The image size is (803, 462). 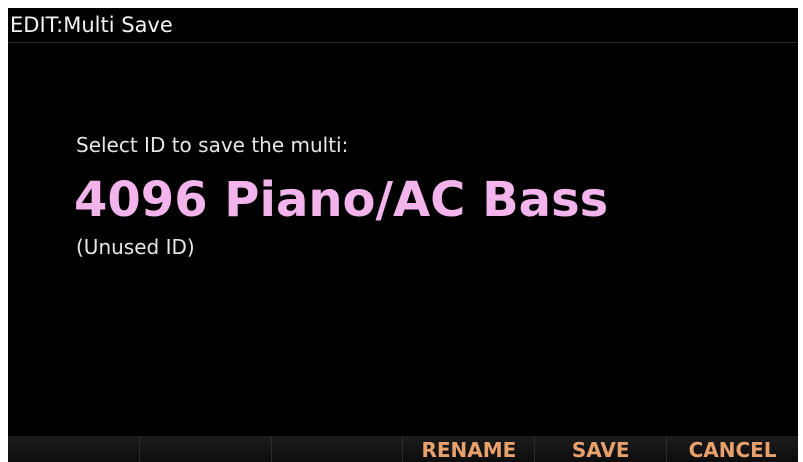 What do you see at coordinates (341, 200) in the screenshot?
I see `selected-id-name: 4096 Piano/AC Bass` at bounding box center [341, 200].